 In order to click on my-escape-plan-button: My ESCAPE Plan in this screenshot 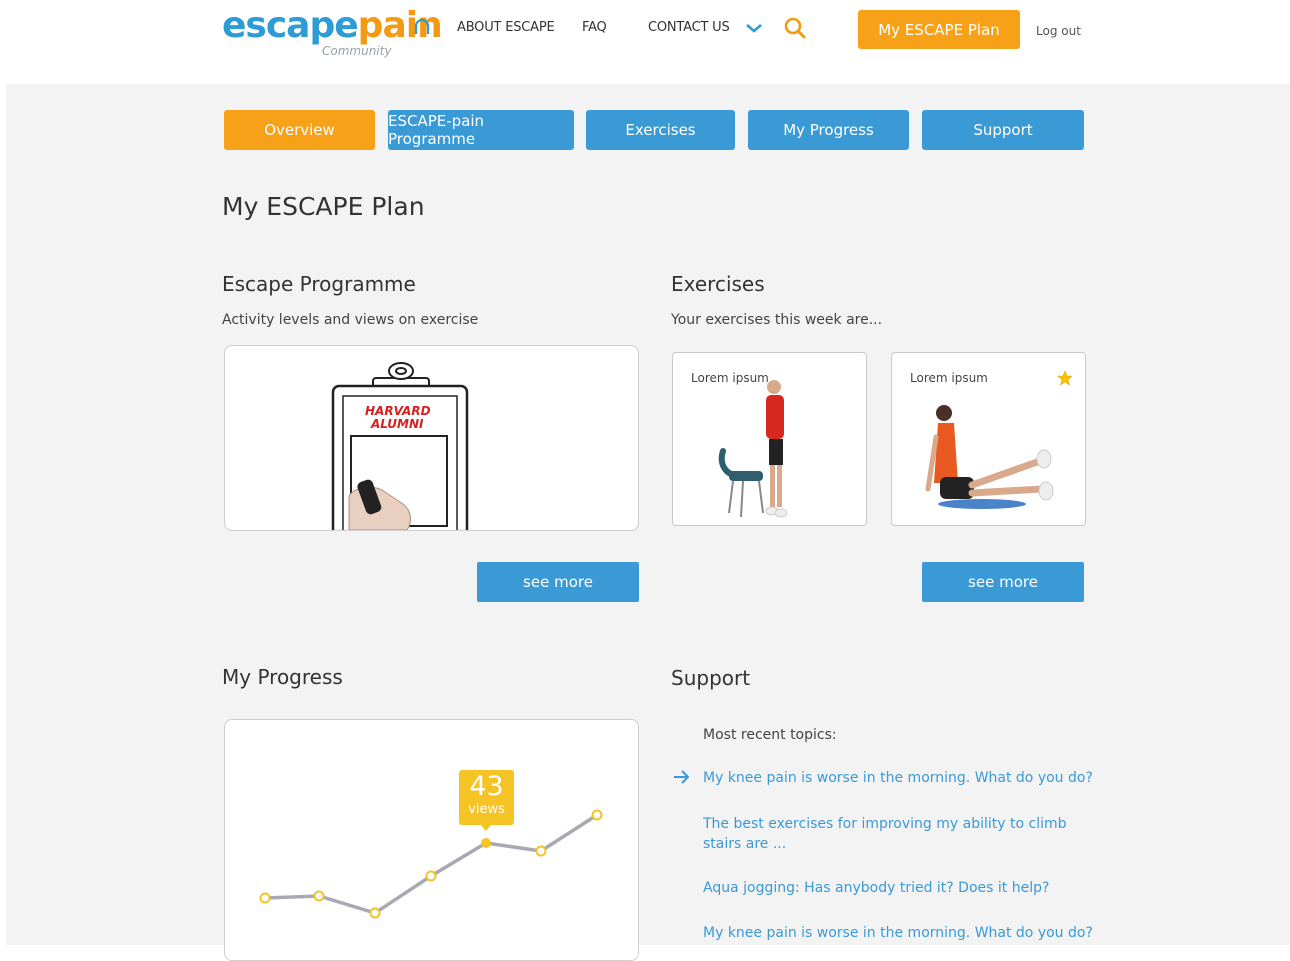, I will do `click(939, 29)`.